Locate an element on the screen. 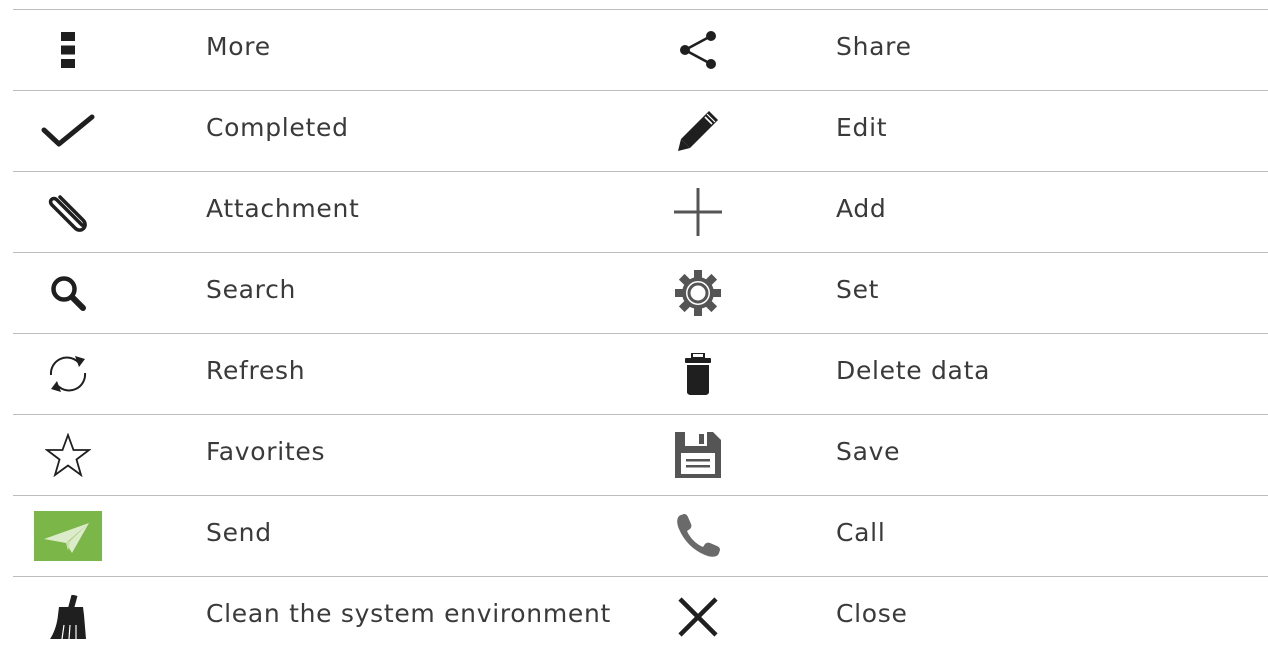 This screenshot has width=1268, height=657. icon-label: Share is located at coordinates (874, 46).